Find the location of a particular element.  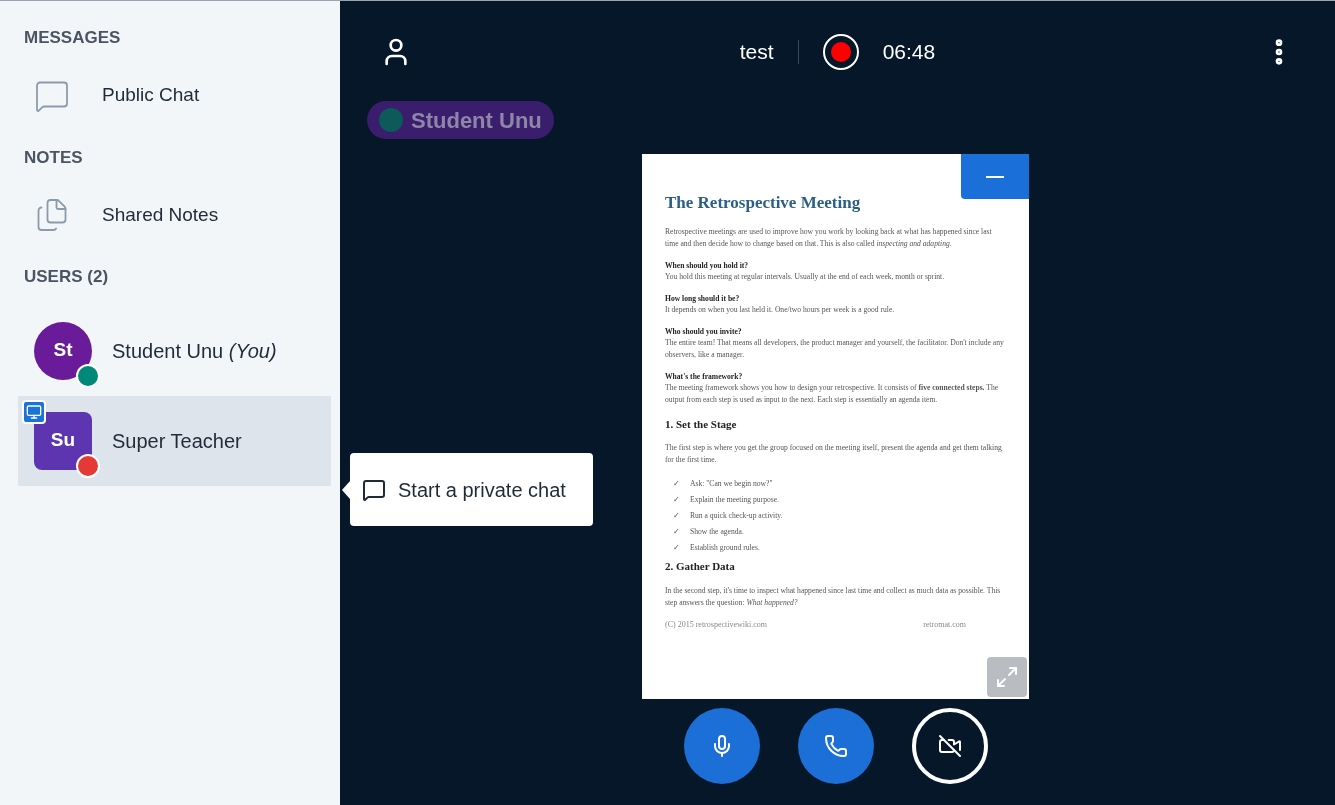

section-heading: USERS (2) is located at coordinates (66, 277).